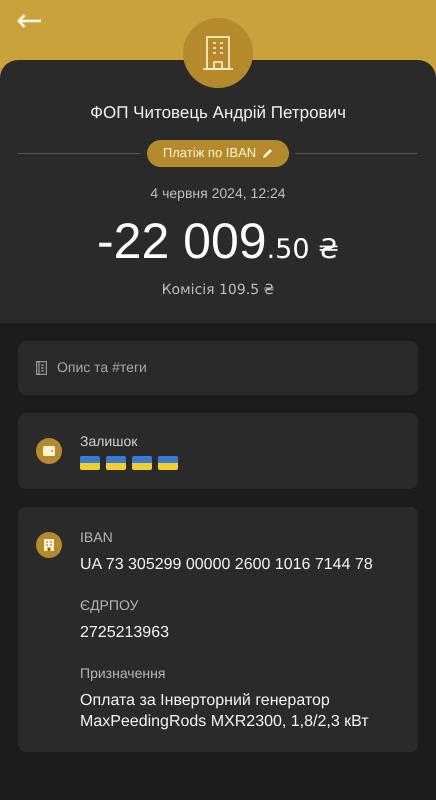 This screenshot has height=800, width=436. I want to click on balance-label: Залишок, so click(109, 441).